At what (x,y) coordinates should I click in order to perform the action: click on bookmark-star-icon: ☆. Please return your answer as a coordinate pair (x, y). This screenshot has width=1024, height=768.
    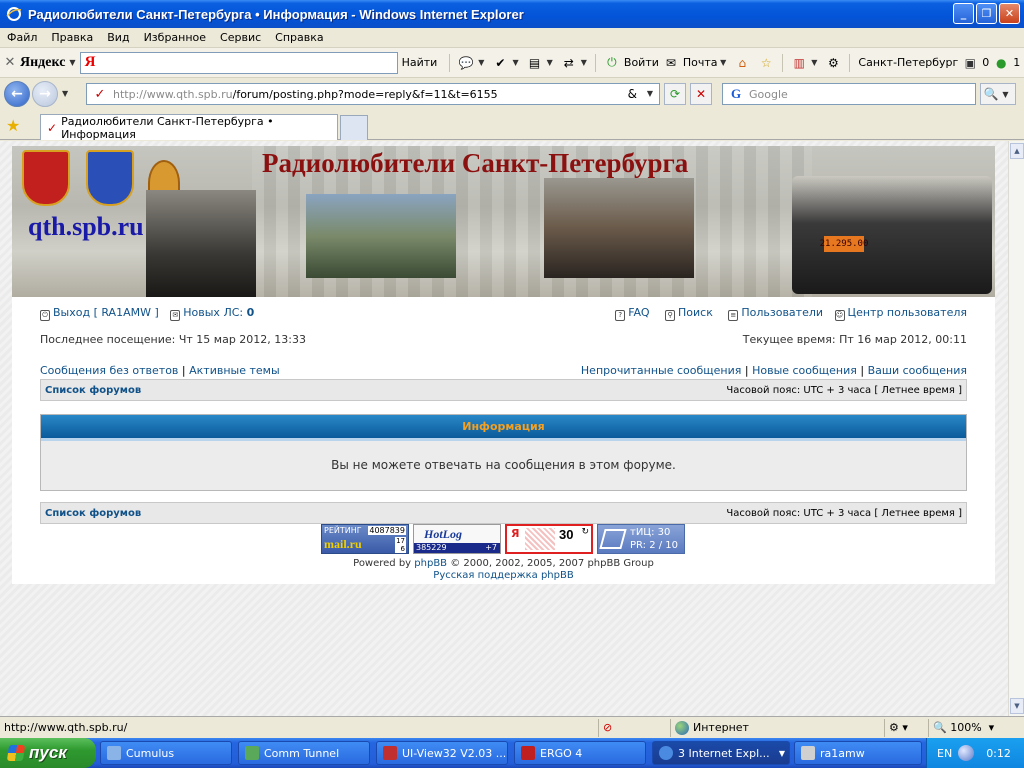
    Looking at the image, I should click on (766, 63).